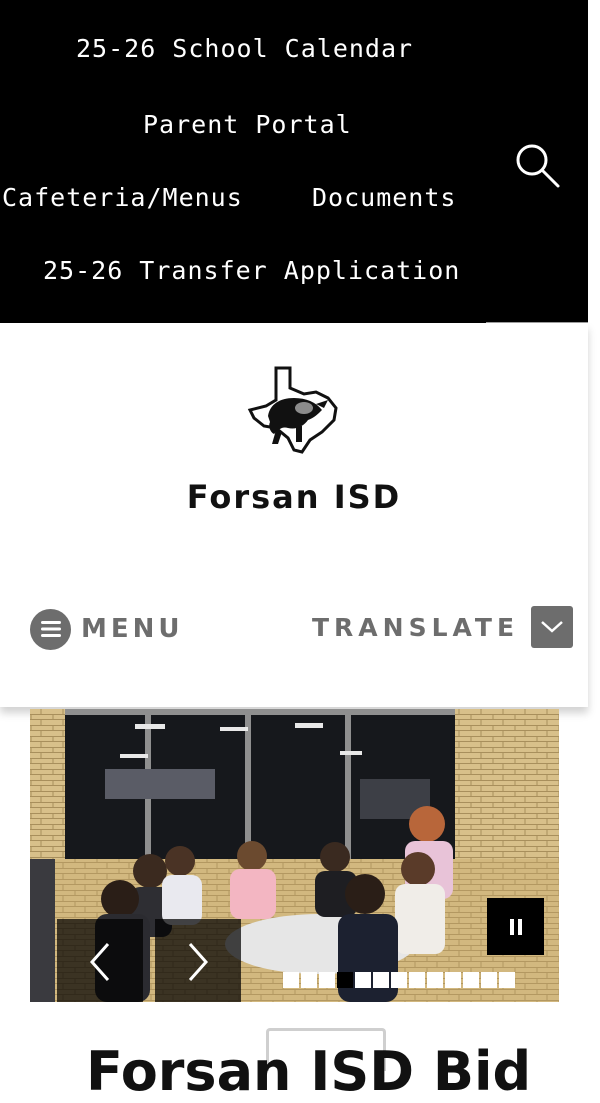 The width and height of the screenshot is (600, 1103). What do you see at coordinates (345, 980) in the screenshot?
I see `slide-dot-active` at bounding box center [345, 980].